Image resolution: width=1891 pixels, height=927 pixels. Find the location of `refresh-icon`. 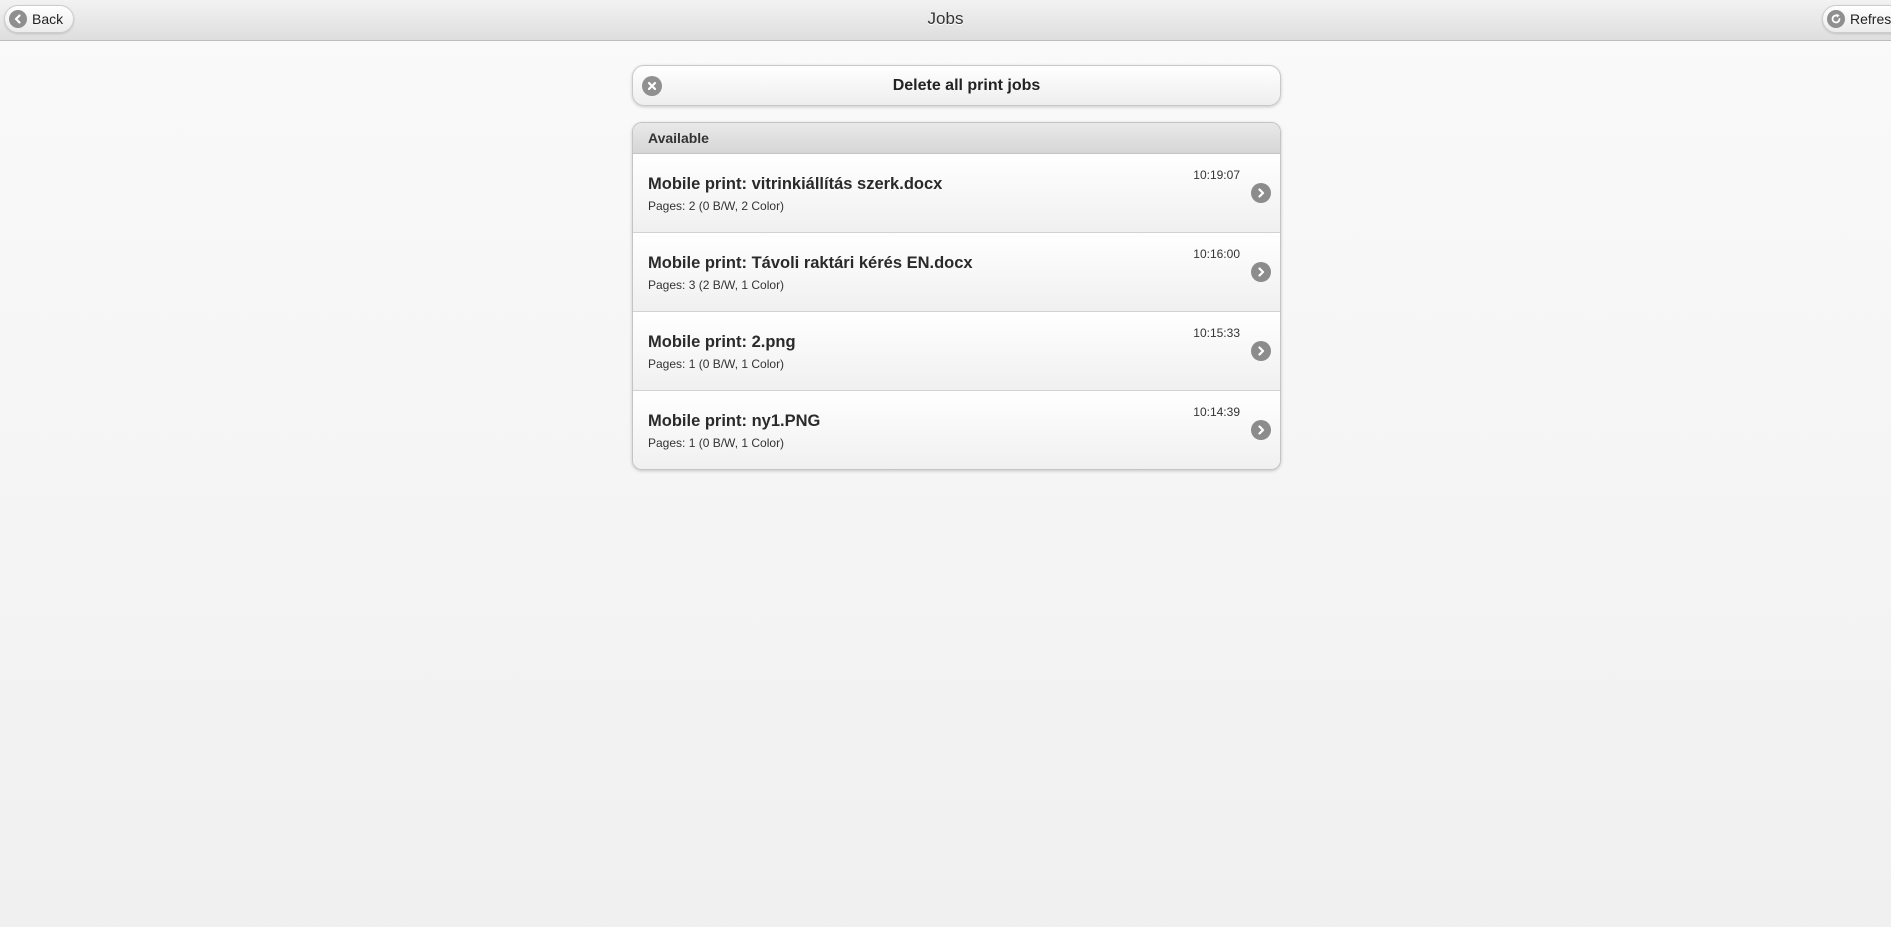

refresh-icon is located at coordinates (1836, 19).